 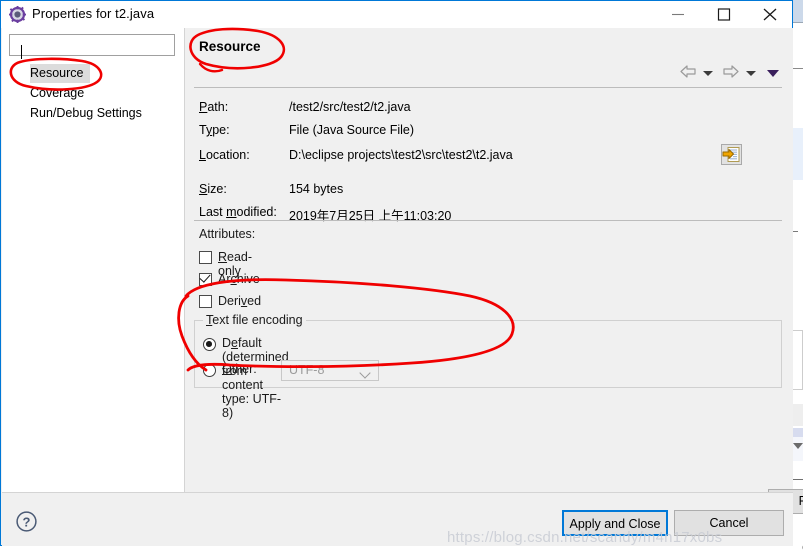 I want to click on back-history-chevron-down-icon, so click(x=707, y=73).